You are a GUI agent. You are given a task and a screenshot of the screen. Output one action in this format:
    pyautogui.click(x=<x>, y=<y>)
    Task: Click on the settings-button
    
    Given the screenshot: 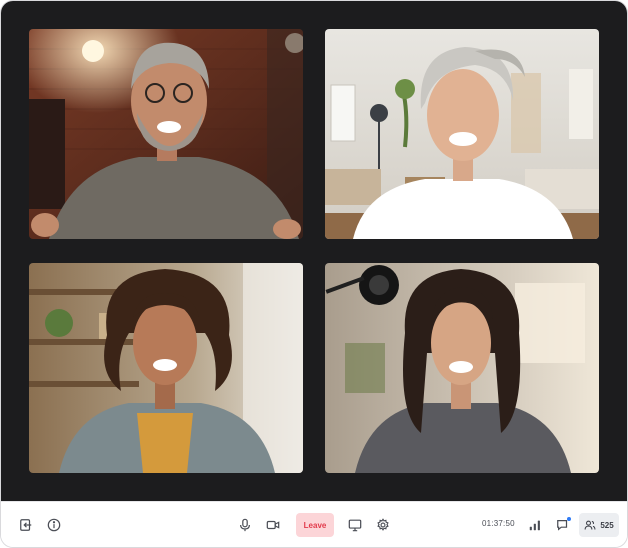 What is the action you would take?
    pyautogui.click(x=383, y=525)
    